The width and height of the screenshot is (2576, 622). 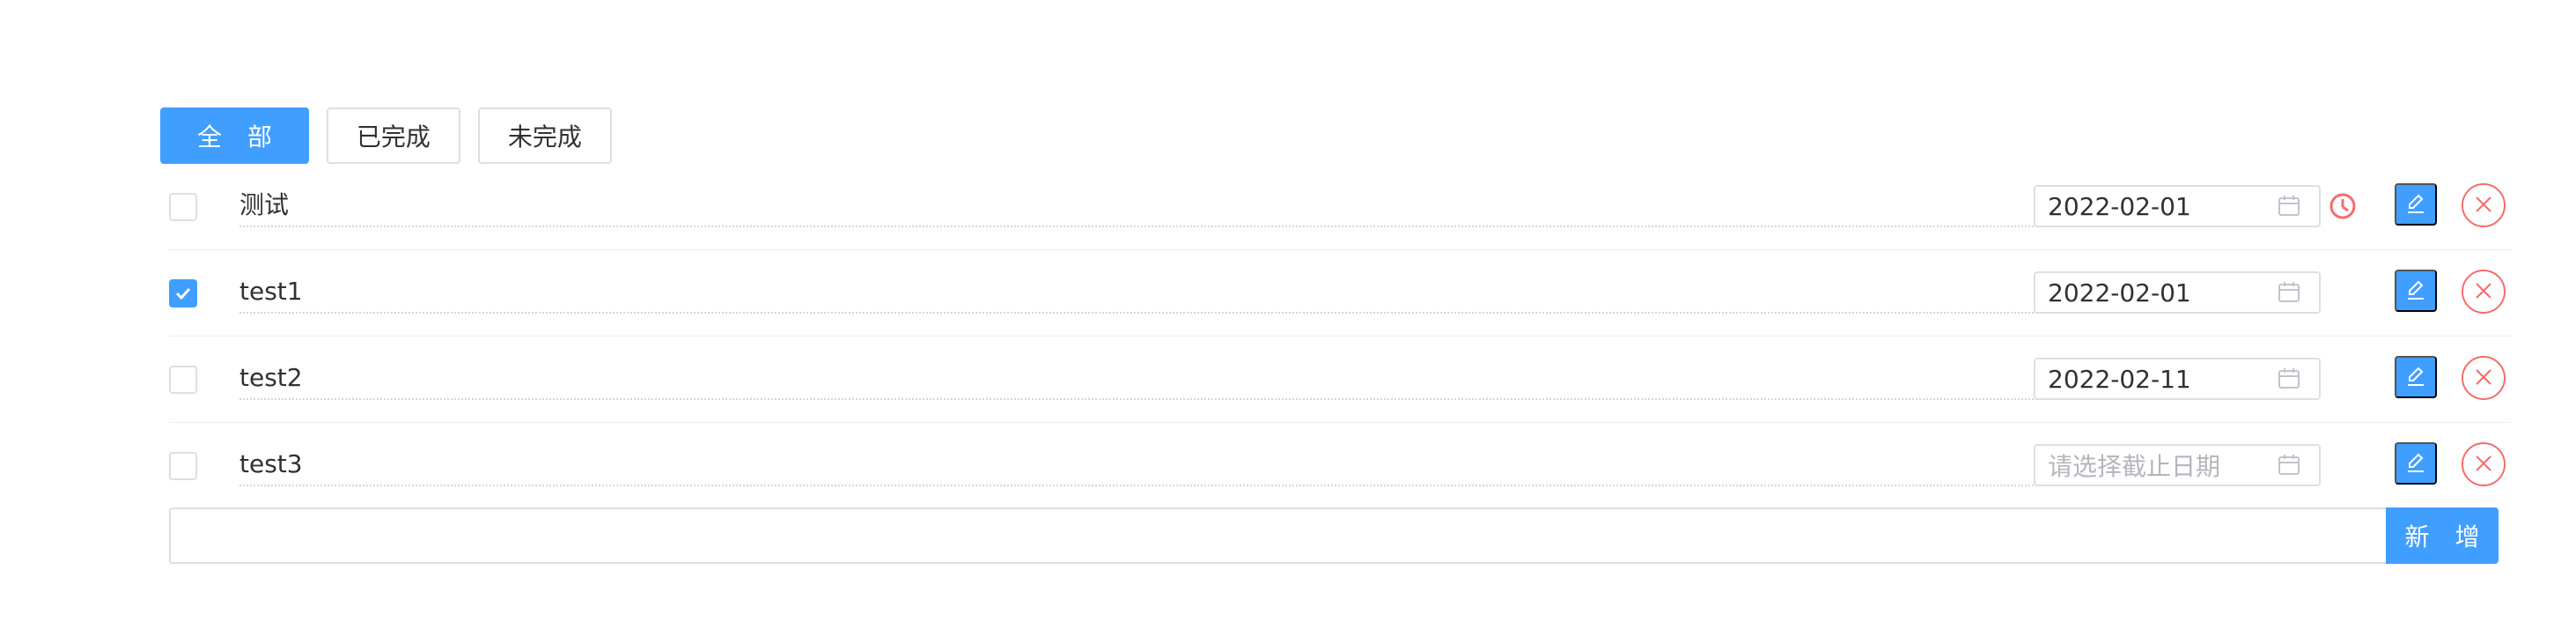 I want to click on filter-undone-button: 未完成, so click(x=545, y=135).